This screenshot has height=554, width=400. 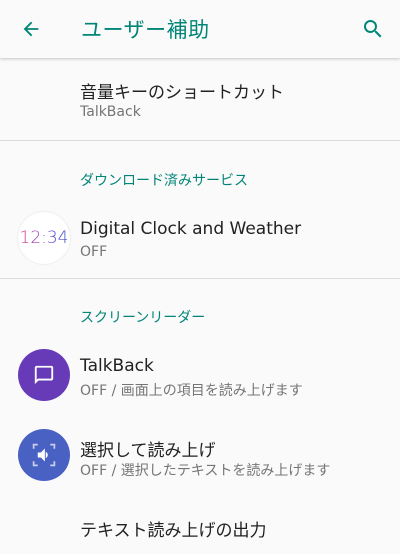 I want to click on list-item-volume-key-shortcut: 音量キーのショートカット TalkBack, so click(x=200, y=99).